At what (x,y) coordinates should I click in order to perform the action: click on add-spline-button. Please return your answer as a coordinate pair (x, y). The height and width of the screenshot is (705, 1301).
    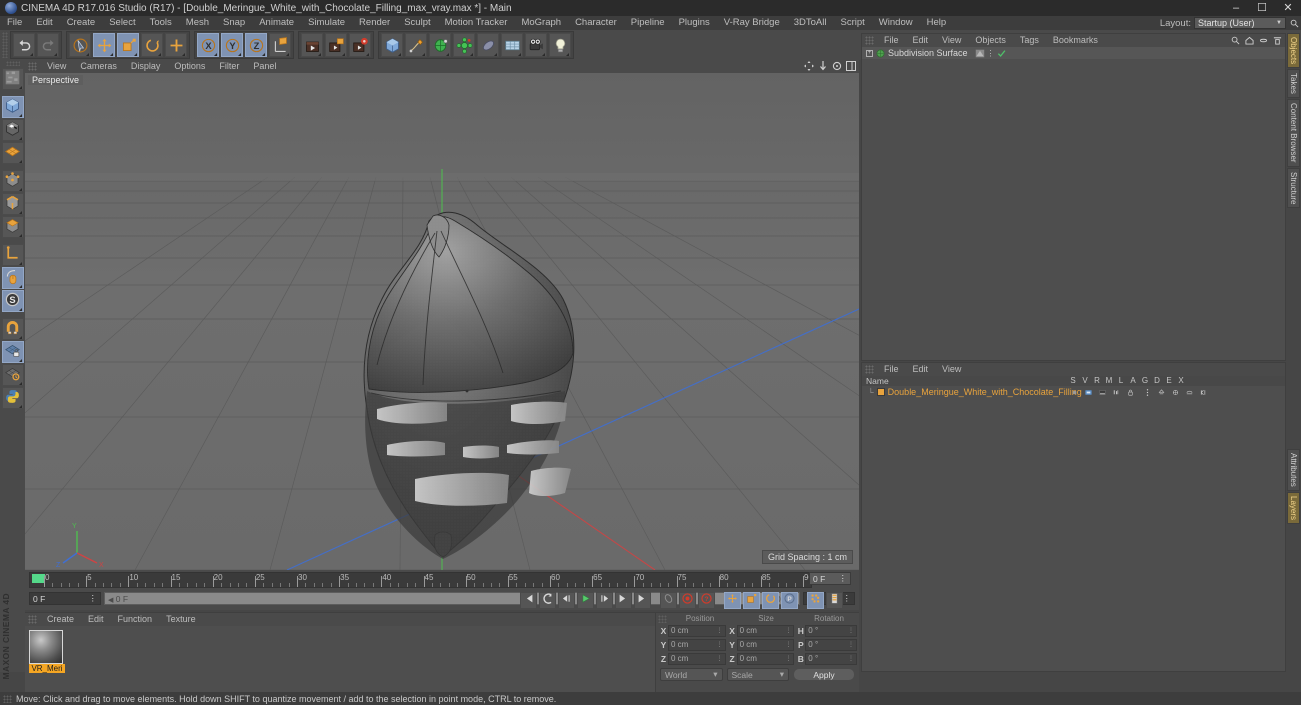
    Looking at the image, I should click on (416, 45).